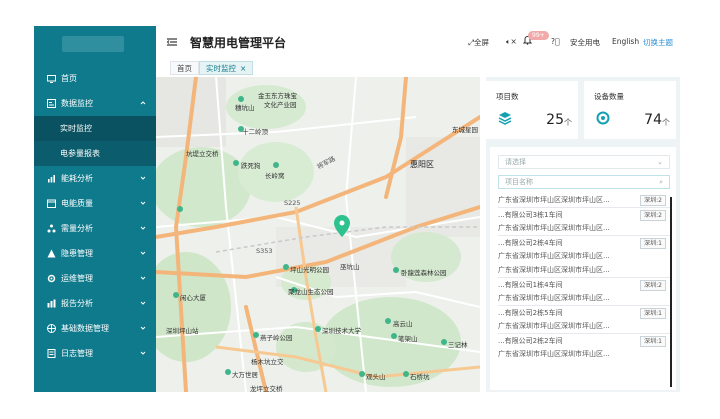 The image size is (720, 419). What do you see at coordinates (51, 304) in the screenshot?
I see `report-icon` at bounding box center [51, 304].